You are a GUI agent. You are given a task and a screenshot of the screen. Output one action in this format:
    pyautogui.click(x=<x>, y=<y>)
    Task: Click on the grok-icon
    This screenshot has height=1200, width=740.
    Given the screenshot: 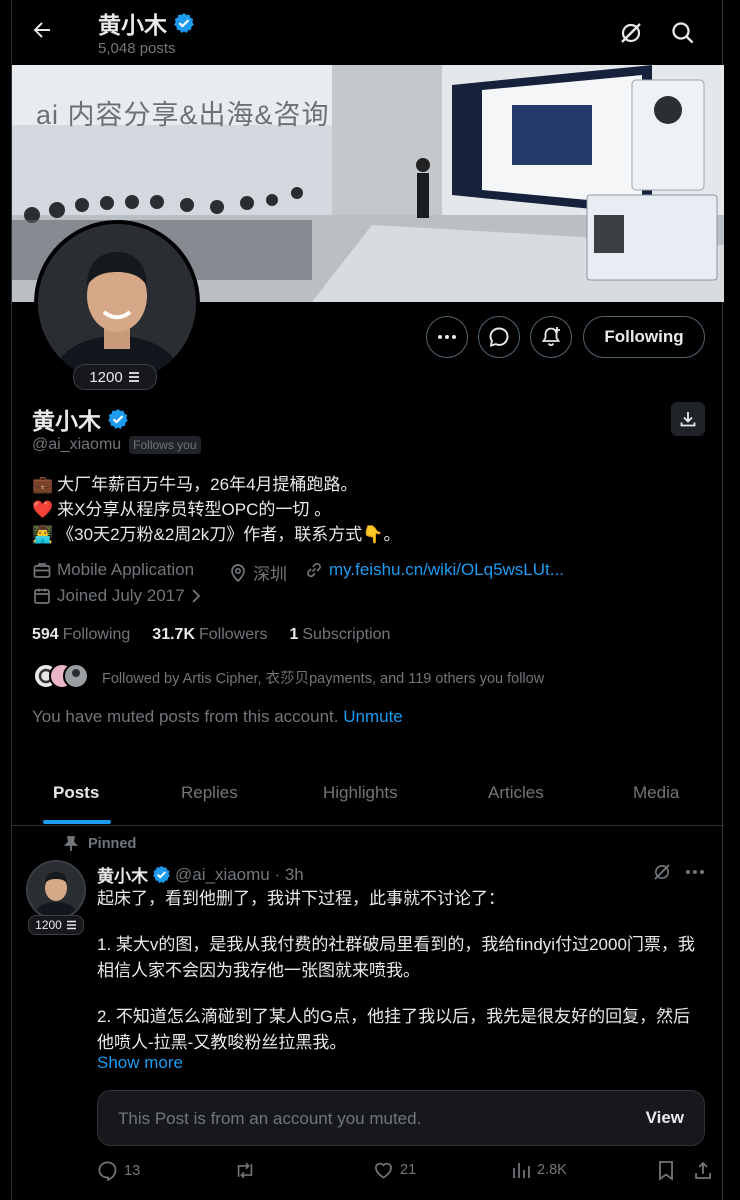 What is the action you would take?
    pyautogui.click(x=633, y=35)
    